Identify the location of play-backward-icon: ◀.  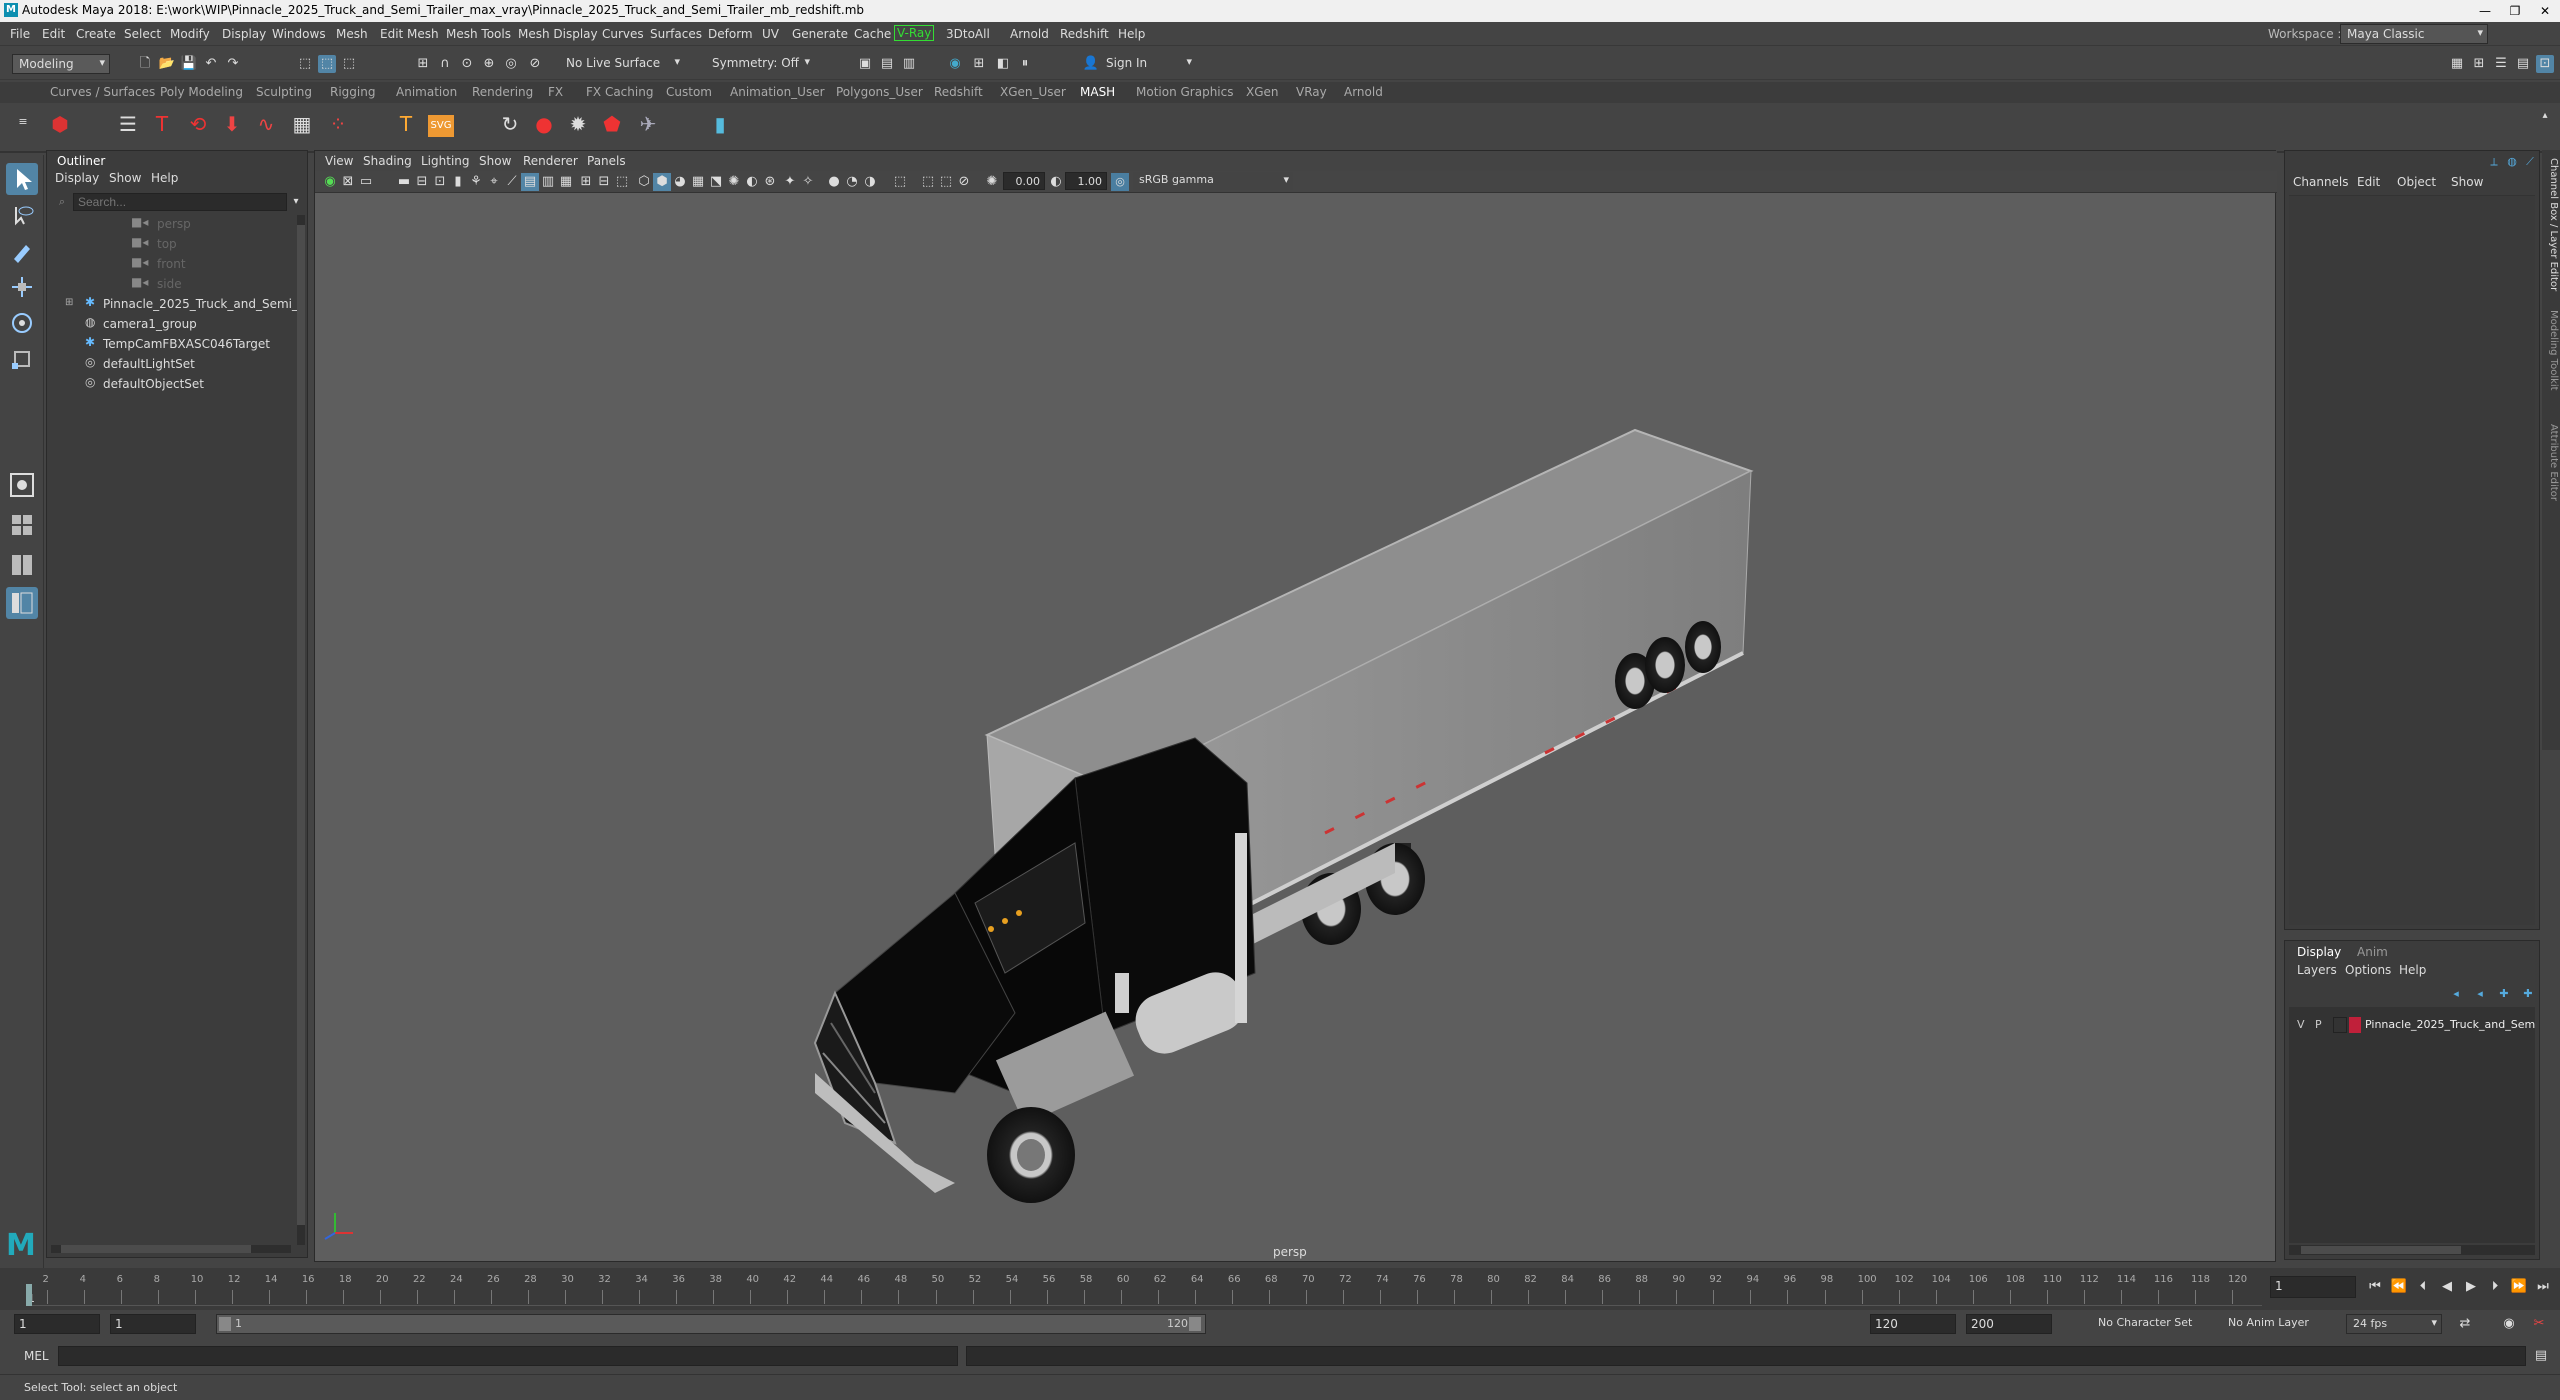
(2447, 1287).